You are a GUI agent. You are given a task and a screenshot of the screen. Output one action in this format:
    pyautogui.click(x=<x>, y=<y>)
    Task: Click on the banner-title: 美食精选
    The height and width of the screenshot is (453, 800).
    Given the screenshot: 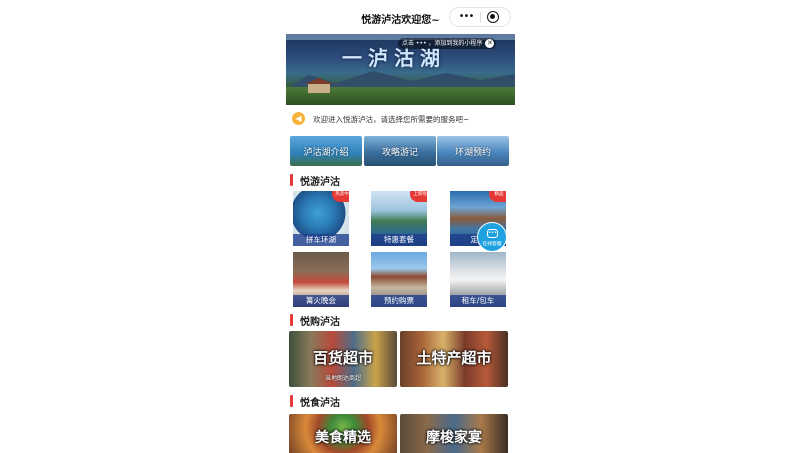 What is the action you would take?
    pyautogui.click(x=343, y=438)
    